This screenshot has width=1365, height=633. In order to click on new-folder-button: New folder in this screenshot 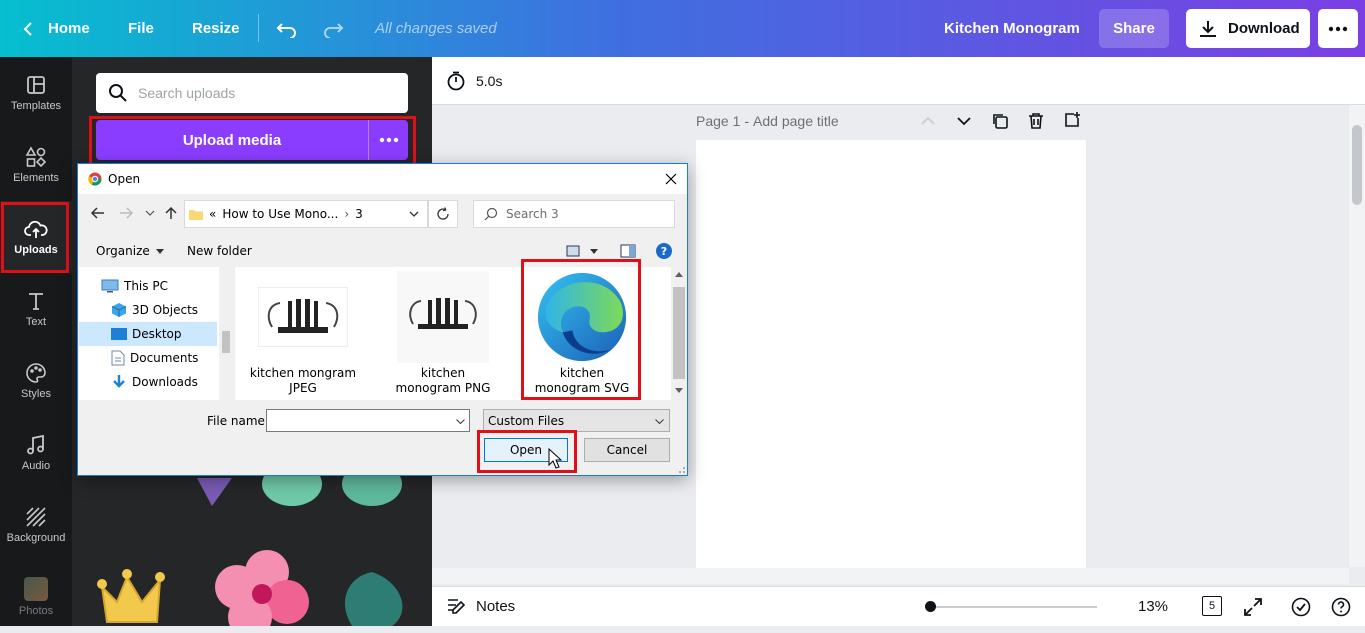, I will do `click(219, 251)`.